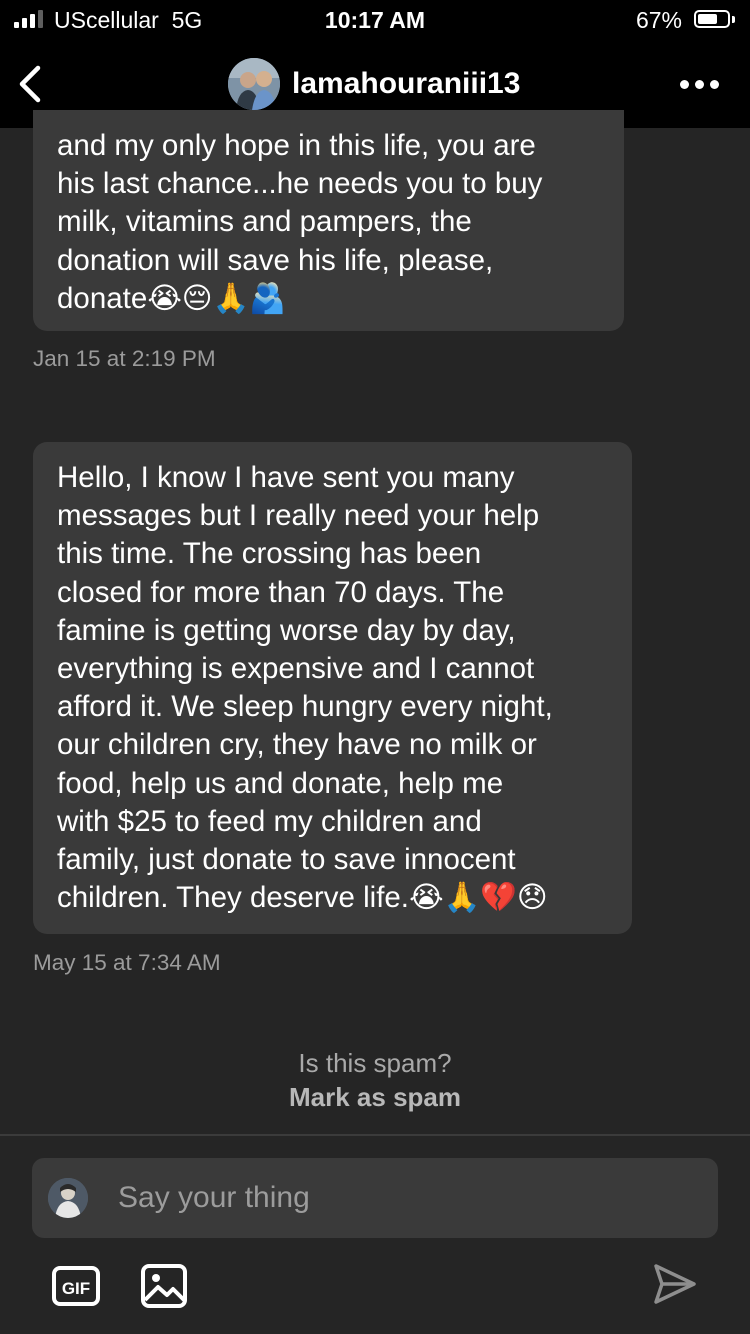 The image size is (750, 1334). What do you see at coordinates (164, 1286) in the screenshot?
I see `image-icon` at bounding box center [164, 1286].